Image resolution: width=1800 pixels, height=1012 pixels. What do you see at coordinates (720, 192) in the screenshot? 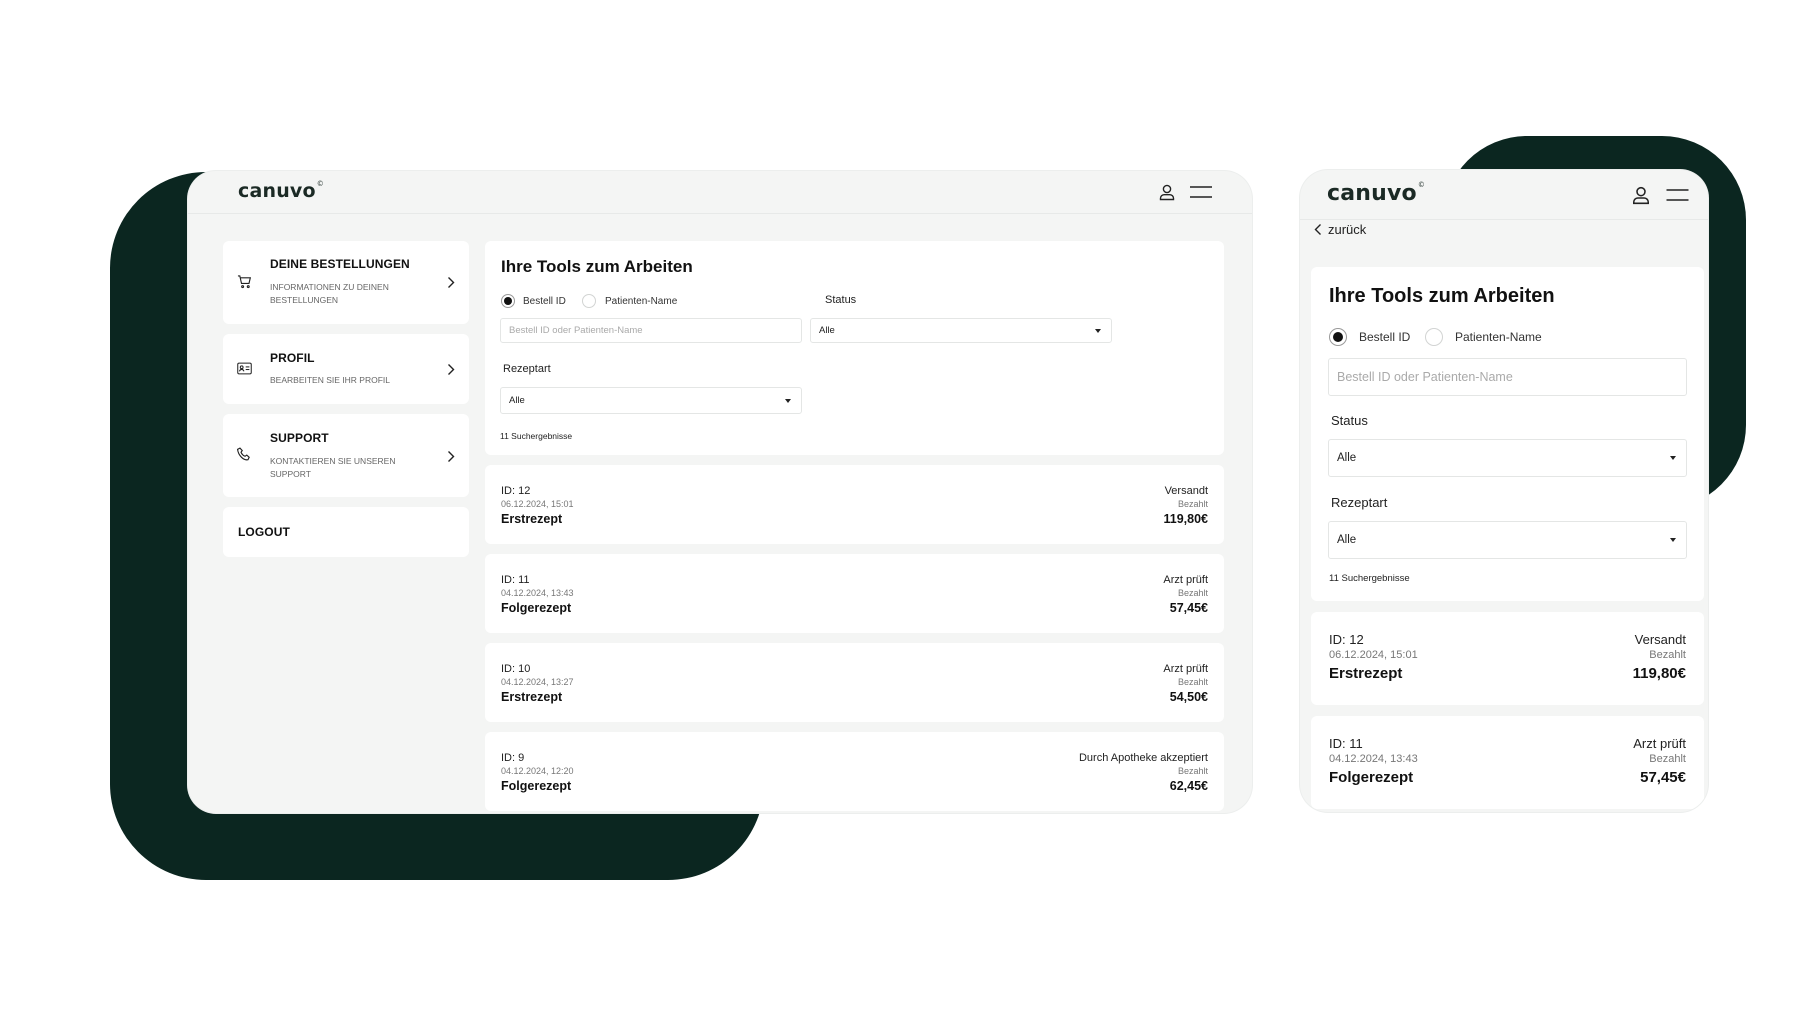
I see `desktop-header: canuvo©` at bounding box center [720, 192].